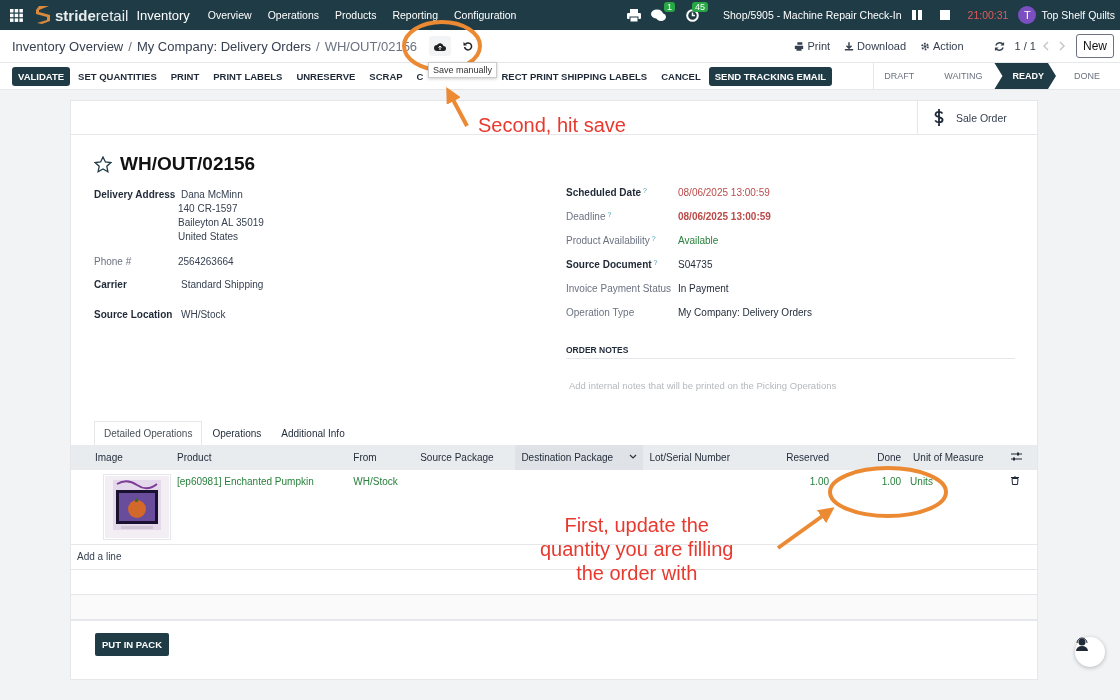 The width and height of the screenshot is (1120, 700). What do you see at coordinates (956, 457) in the screenshot?
I see `column-header: Unit of Measure` at bounding box center [956, 457].